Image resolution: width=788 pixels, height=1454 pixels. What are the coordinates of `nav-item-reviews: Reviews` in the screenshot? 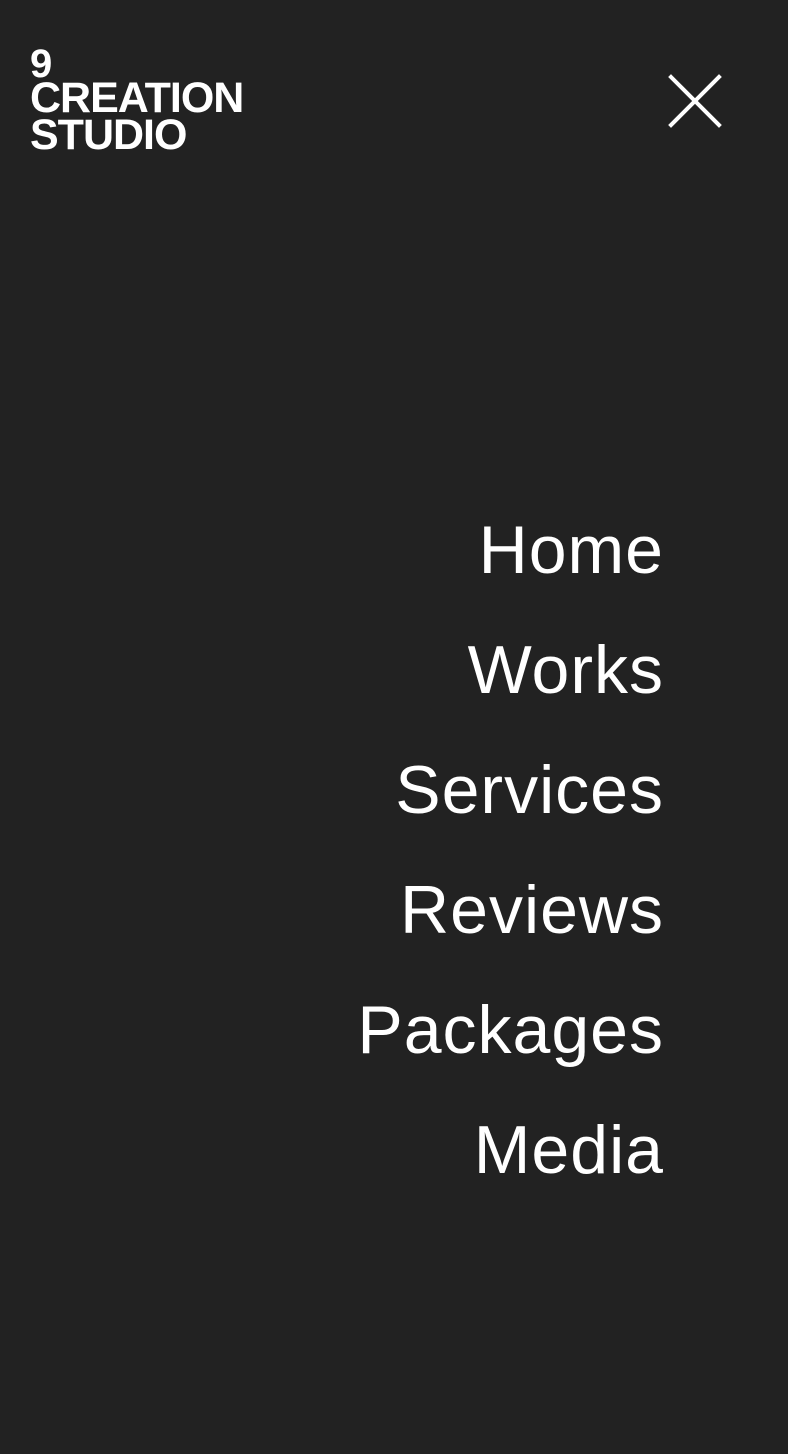 It's located at (510, 910).